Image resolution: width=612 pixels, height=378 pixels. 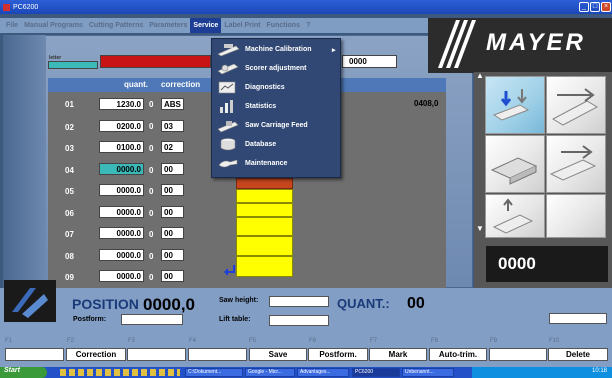 I want to click on menu-item-label: Scorer adjustment, so click(x=276, y=68).